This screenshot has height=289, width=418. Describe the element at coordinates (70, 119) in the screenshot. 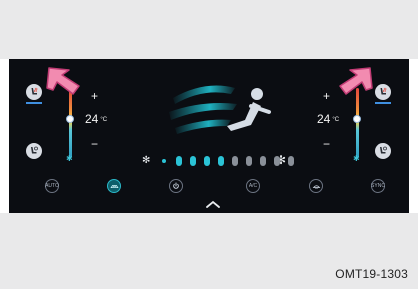

I see `left-temp-knob` at that location.